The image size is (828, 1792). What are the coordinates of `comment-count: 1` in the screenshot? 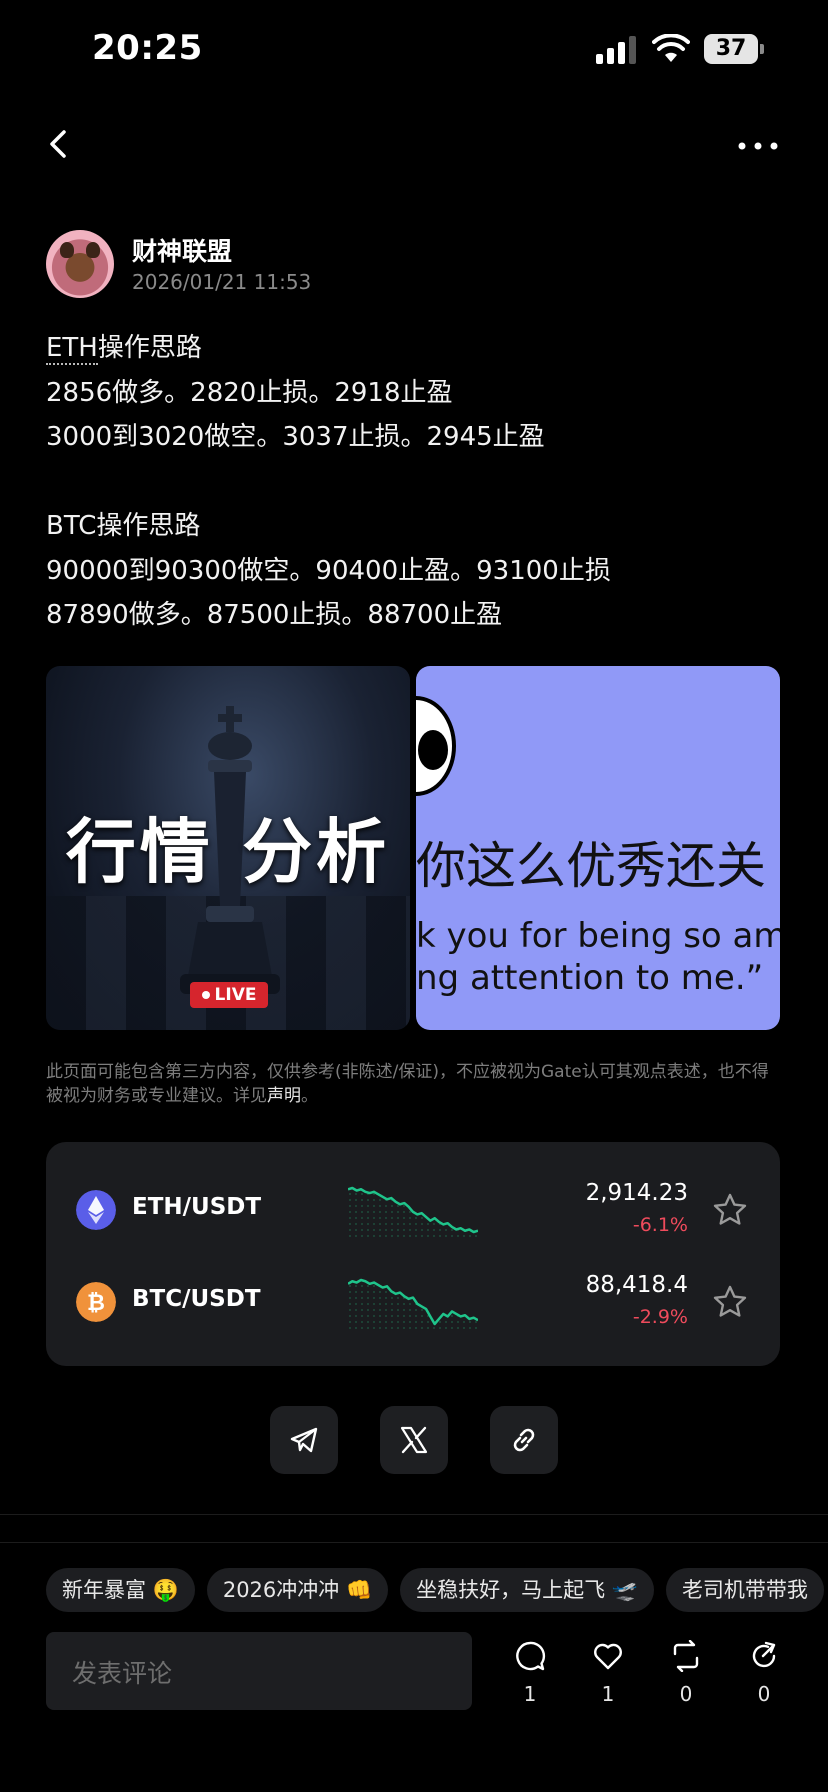 It's located at (530, 1694).